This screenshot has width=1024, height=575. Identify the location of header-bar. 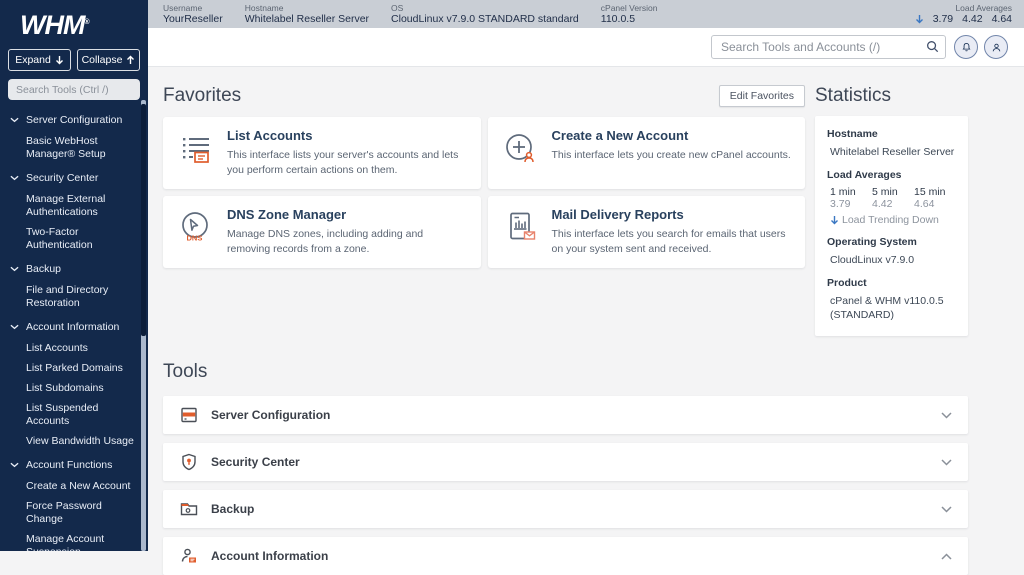
(586, 47).